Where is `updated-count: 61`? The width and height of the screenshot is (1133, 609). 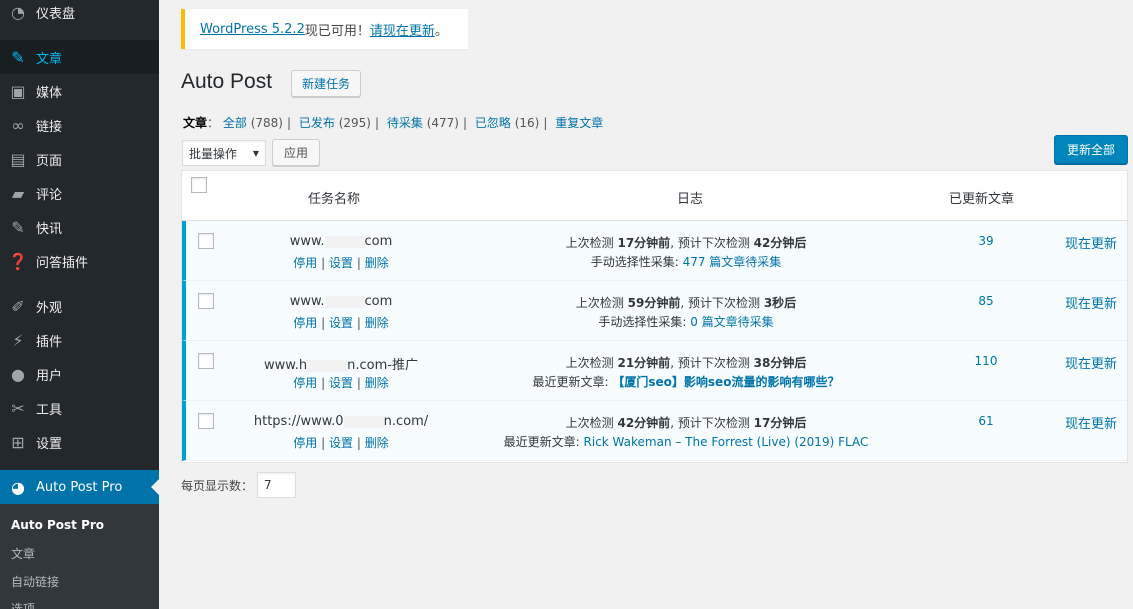
updated-count: 61 is located at coordinates (986, 421).